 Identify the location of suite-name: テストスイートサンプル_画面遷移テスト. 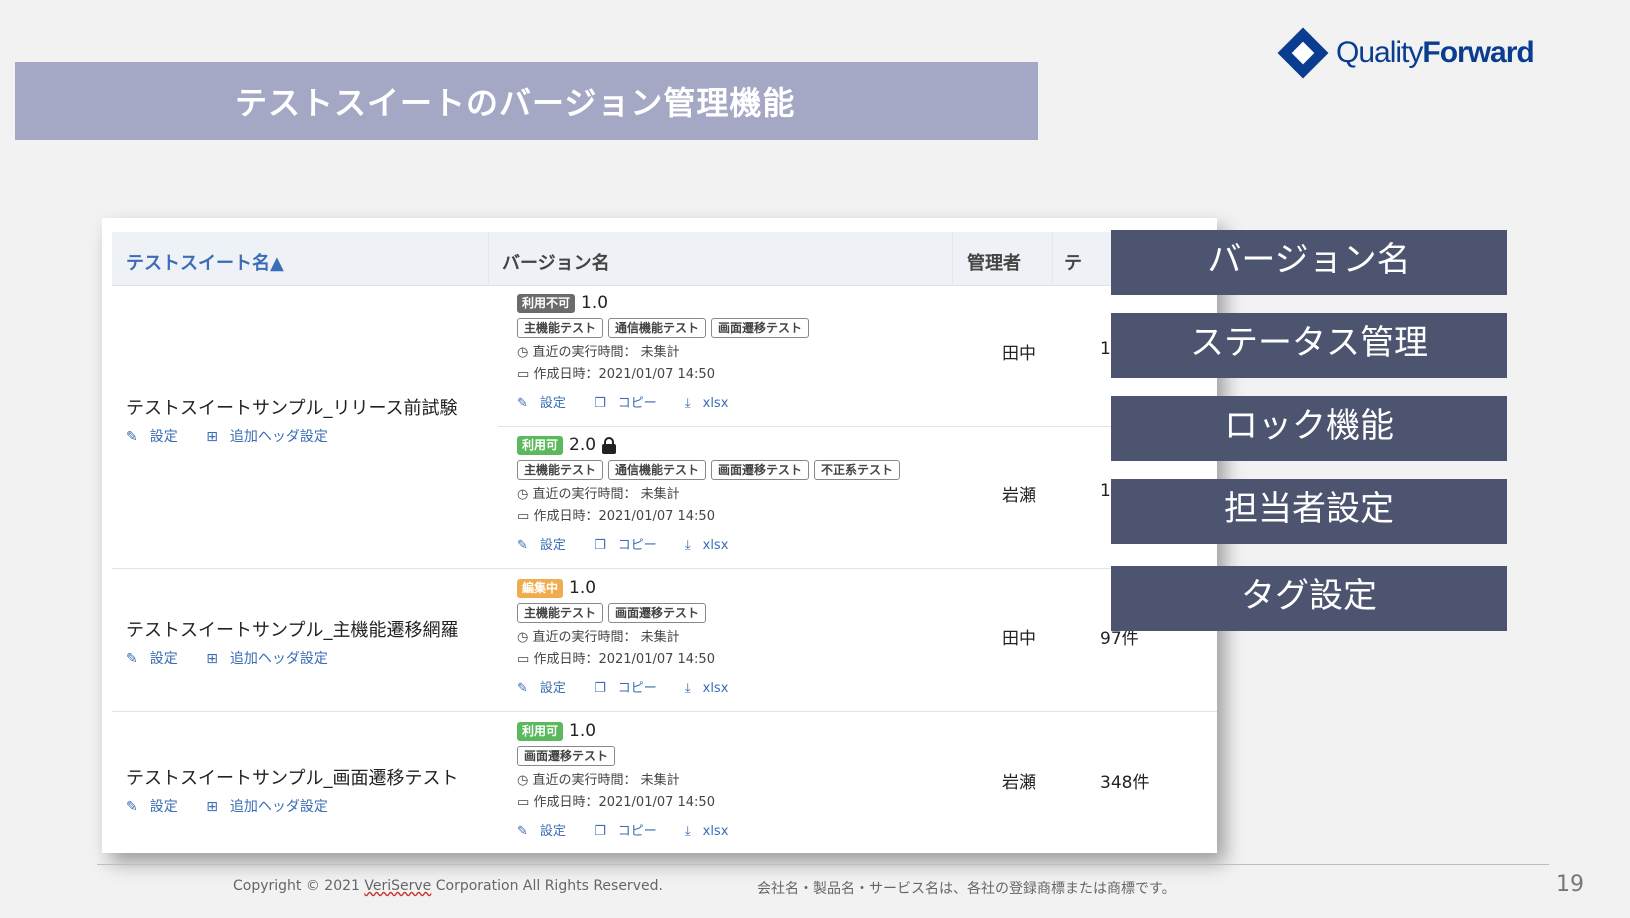
(292, 777).